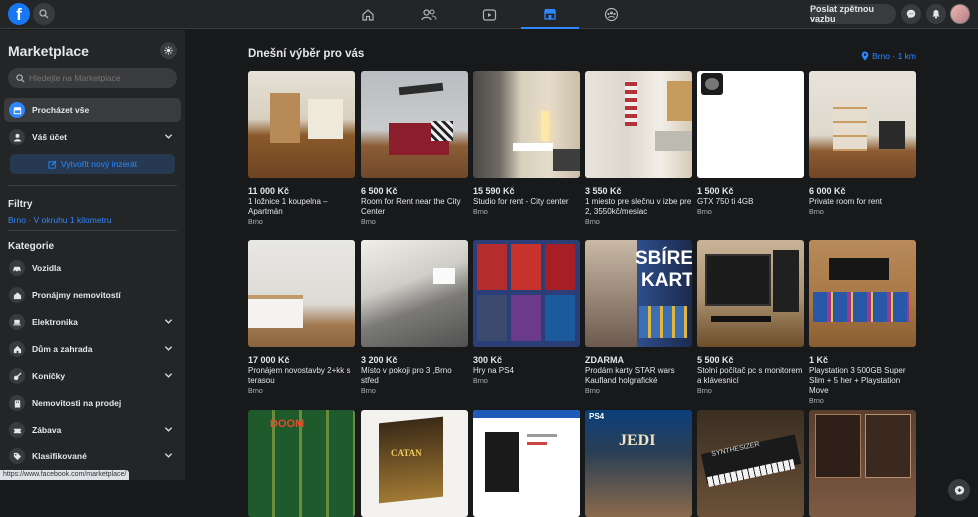  What do you see at coordinates (19, 14) in the screenshot?
I see `facebook-logo: f` at bounding box center [19, 14].